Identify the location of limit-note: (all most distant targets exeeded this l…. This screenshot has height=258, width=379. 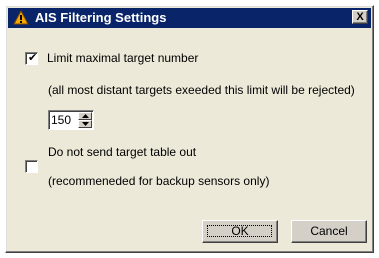
(201, 90).